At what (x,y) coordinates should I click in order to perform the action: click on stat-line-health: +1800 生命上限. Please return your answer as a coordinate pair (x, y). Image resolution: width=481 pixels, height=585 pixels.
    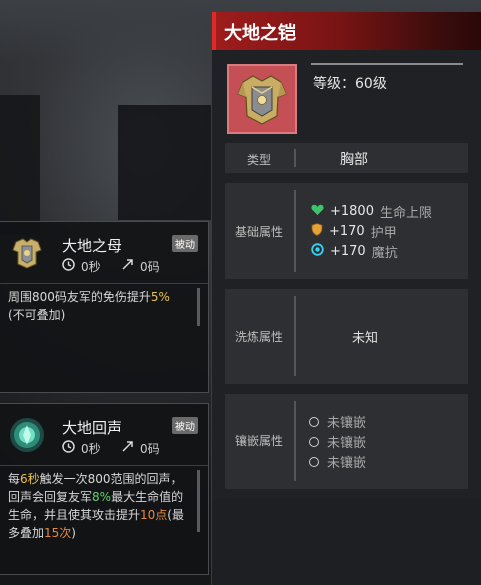
    Looking at the image, I should click on (371, 211).